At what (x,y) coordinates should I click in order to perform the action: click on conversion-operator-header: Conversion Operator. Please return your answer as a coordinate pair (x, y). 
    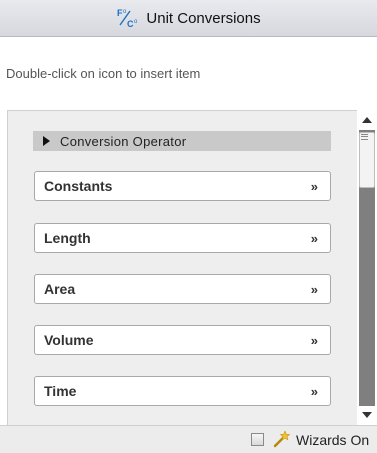
    Looking at the image, I should click on (182, 141).